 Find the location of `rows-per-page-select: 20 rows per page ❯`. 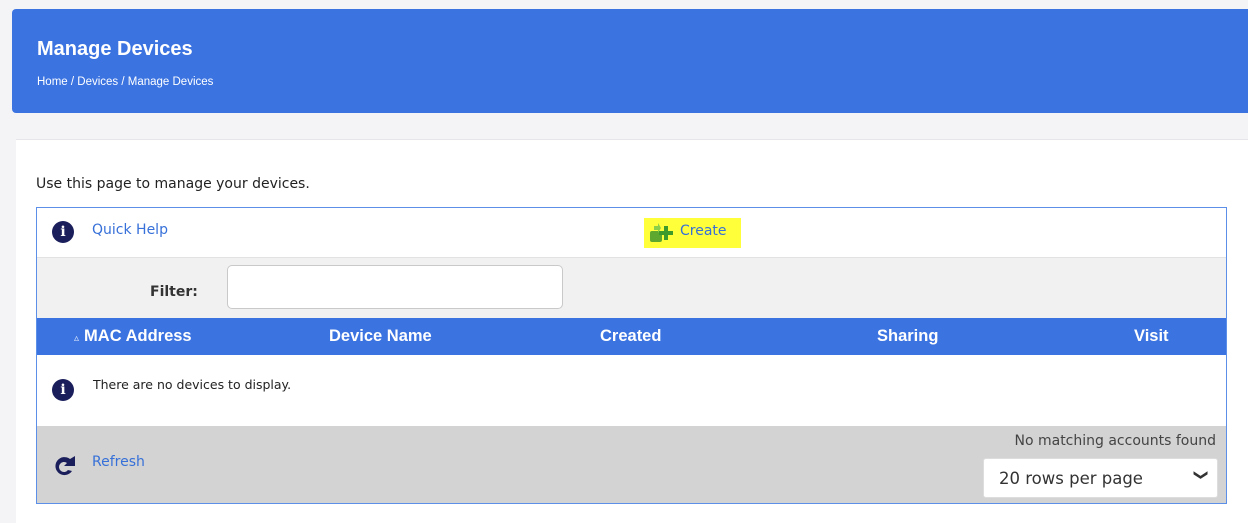

rows-per-page-select: 20 rows per page ❯ is located at coordinates (1100, 478).